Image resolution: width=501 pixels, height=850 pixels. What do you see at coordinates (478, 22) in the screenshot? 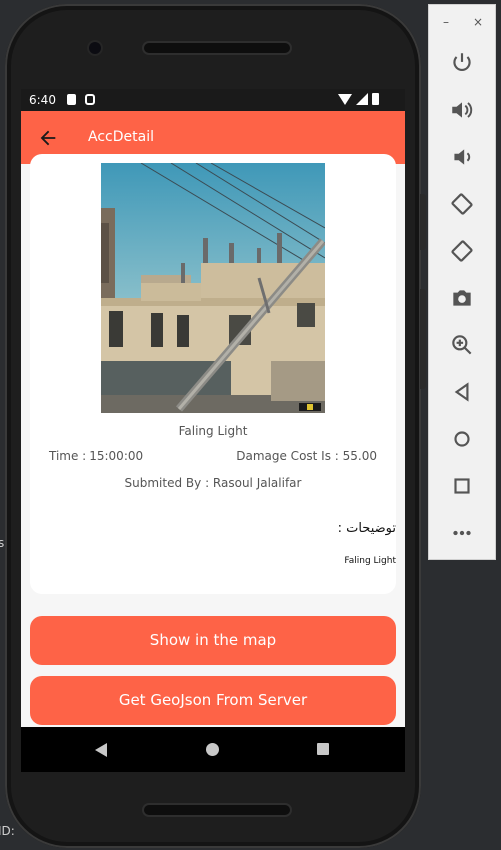
I see `close-button: ×` at bounding box center [478, 22].